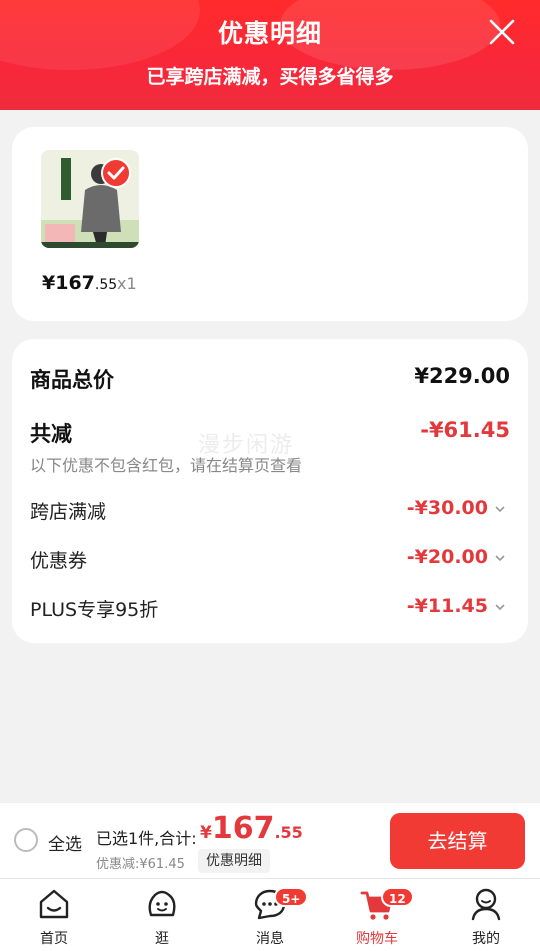 This screenshot has height=951, width=540. What do you see at coordinates (127, 283) in the screenshot?
I see `product-quantity: x1` at bounding box center [127, 283].